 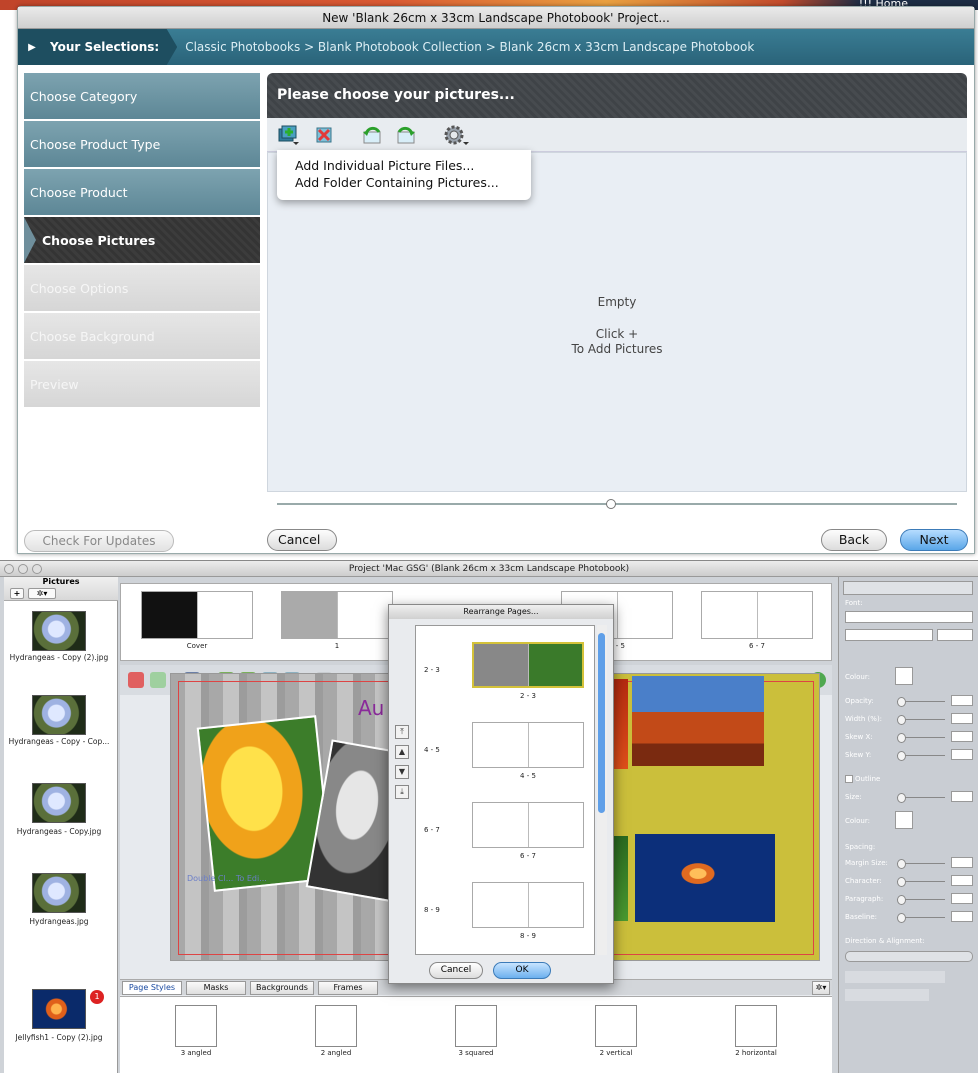 What do you see at coordinates (909, 617) in the screenshot?
I see `font-family-select` at bounding box center [909, 617].